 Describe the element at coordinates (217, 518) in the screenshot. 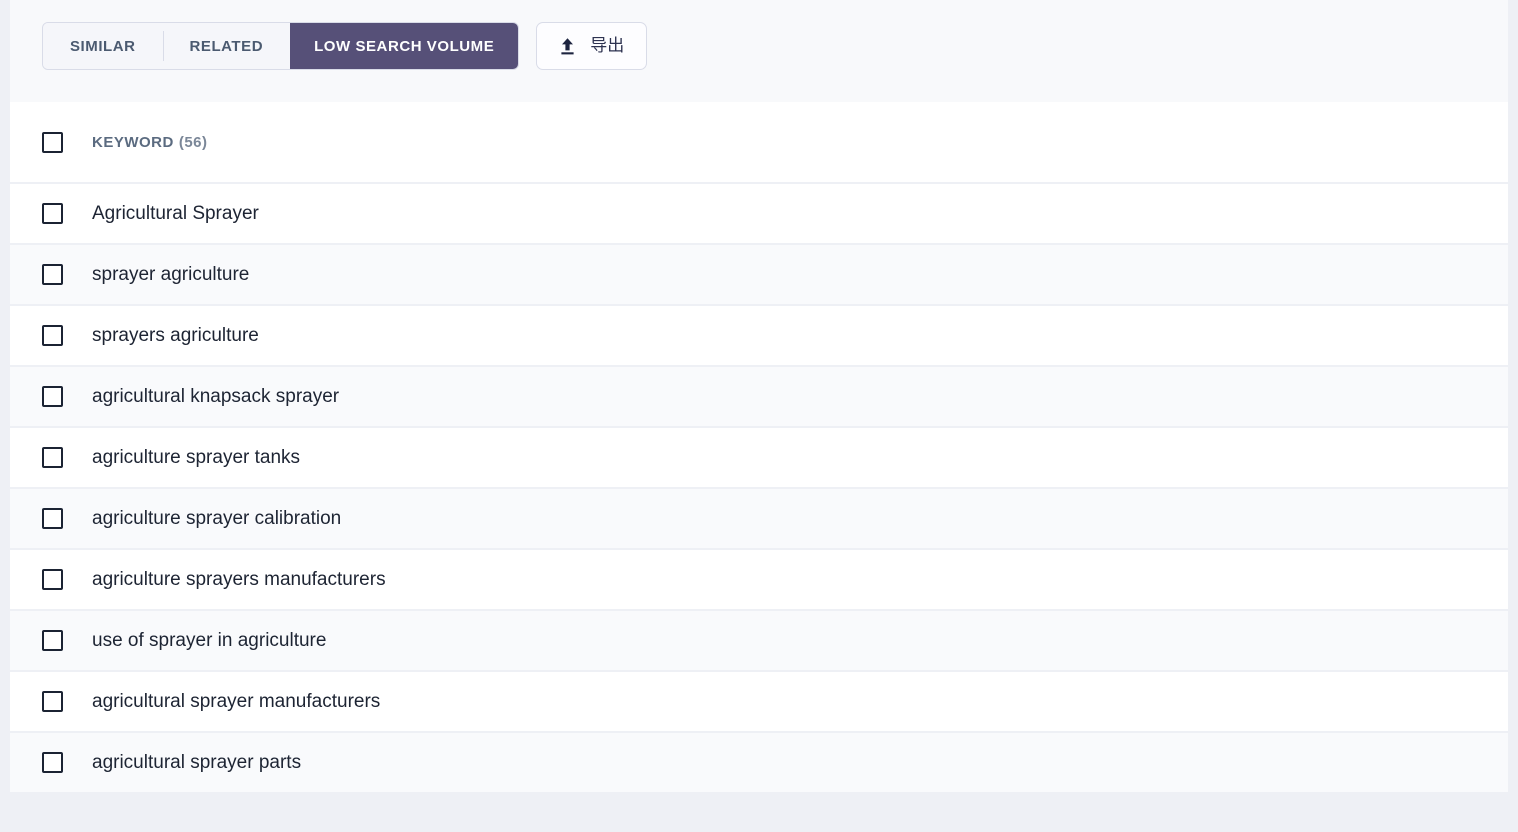

I see `keyword-text: agriculture sprayer calibration` at that location.